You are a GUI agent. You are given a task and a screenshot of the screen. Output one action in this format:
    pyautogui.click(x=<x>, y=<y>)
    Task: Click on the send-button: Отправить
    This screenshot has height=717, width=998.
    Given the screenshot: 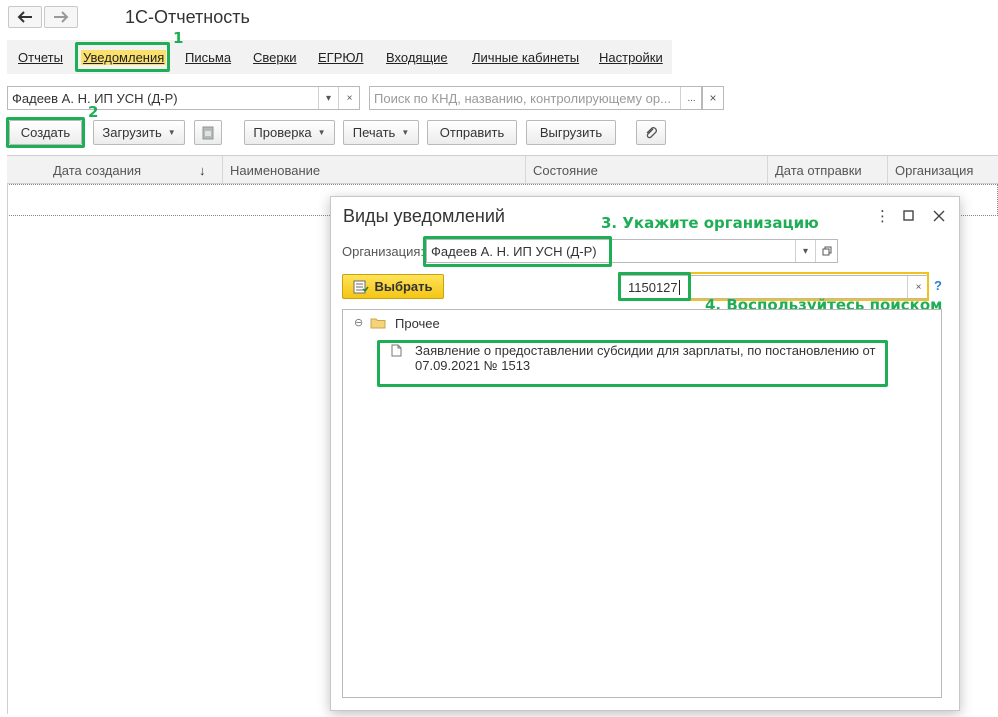 What is the action you would take?
    pyautogui.click(x=472, y=132)
    